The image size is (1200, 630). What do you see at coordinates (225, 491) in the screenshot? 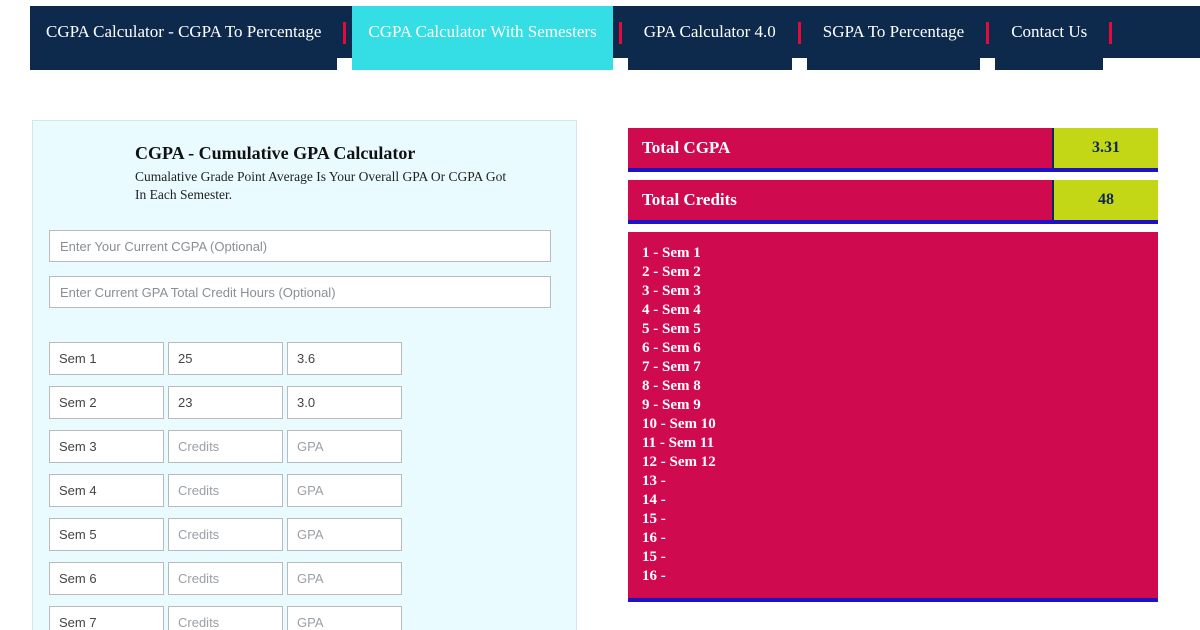
I see `sem-4-credits-input` at bounding box center [225, 491].